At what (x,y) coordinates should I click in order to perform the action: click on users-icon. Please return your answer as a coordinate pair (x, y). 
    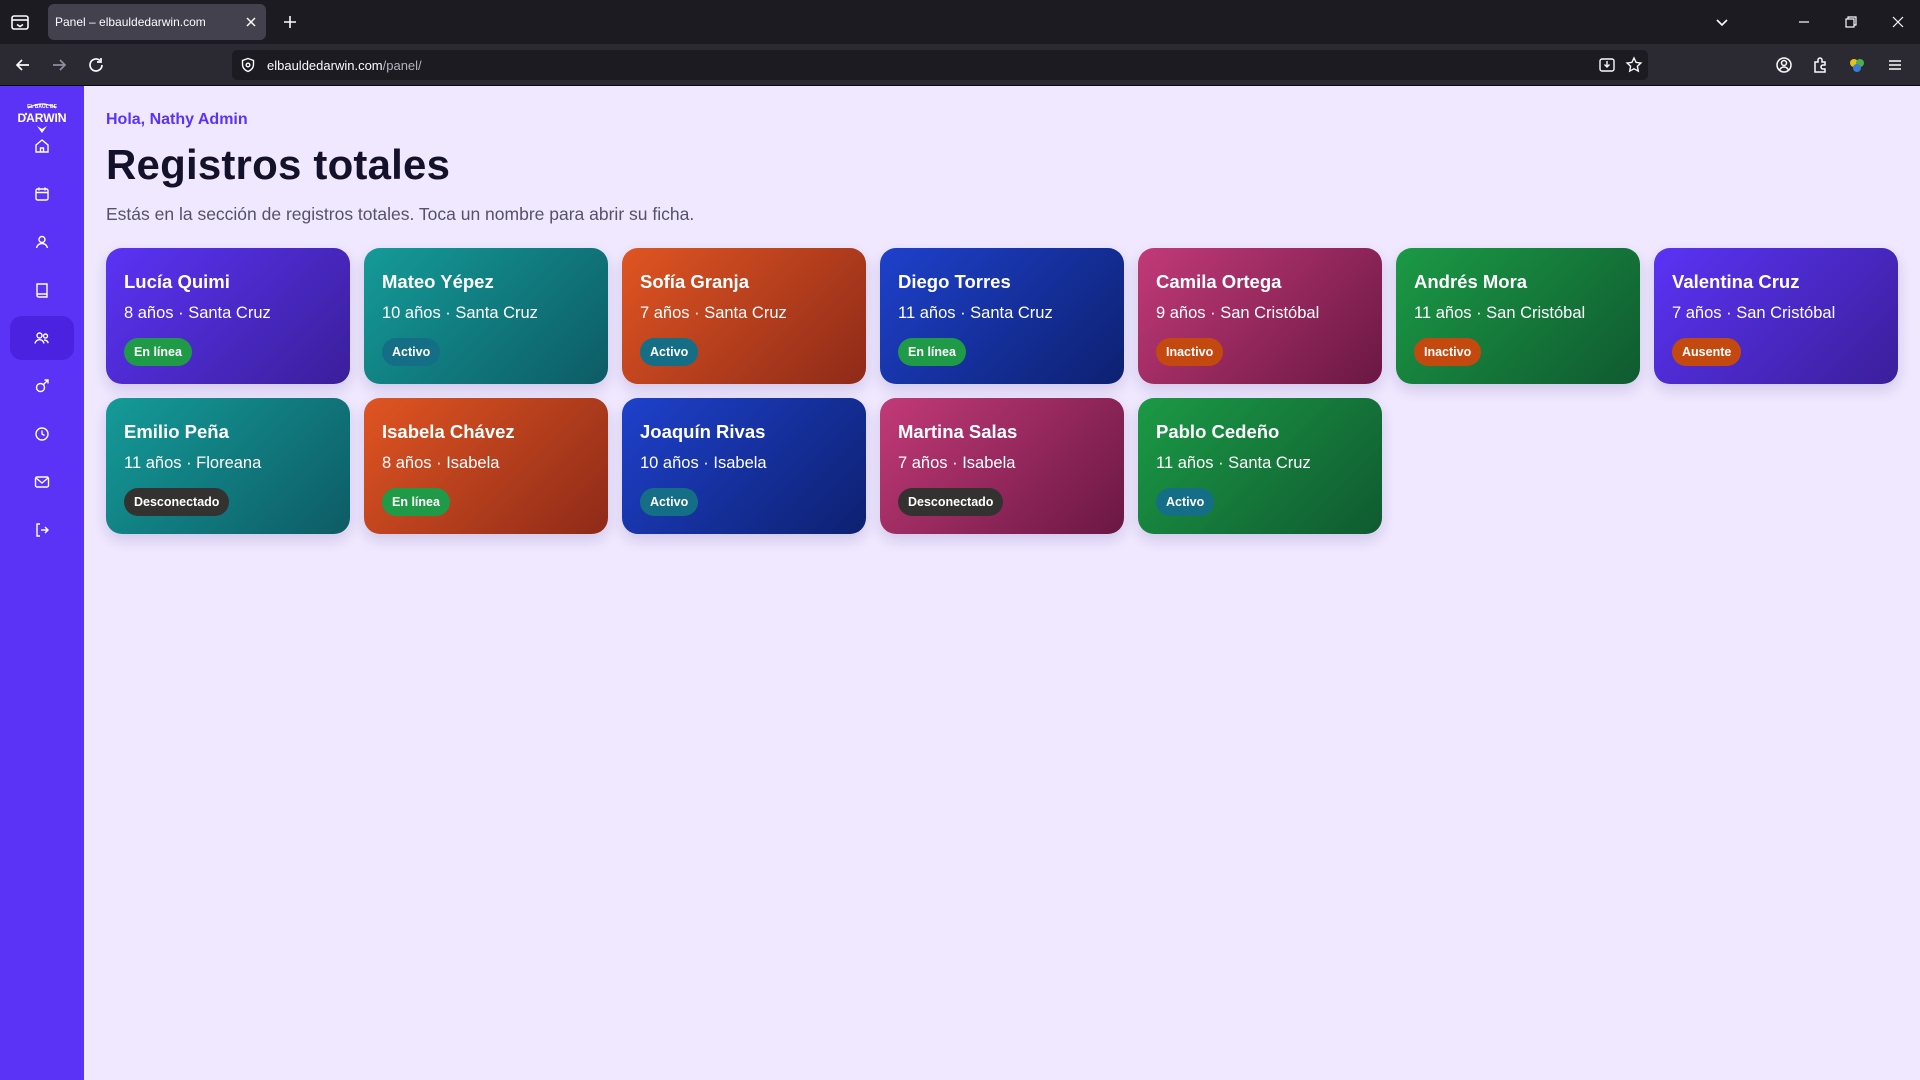
    Looking at the image, I should click on (41, 338).